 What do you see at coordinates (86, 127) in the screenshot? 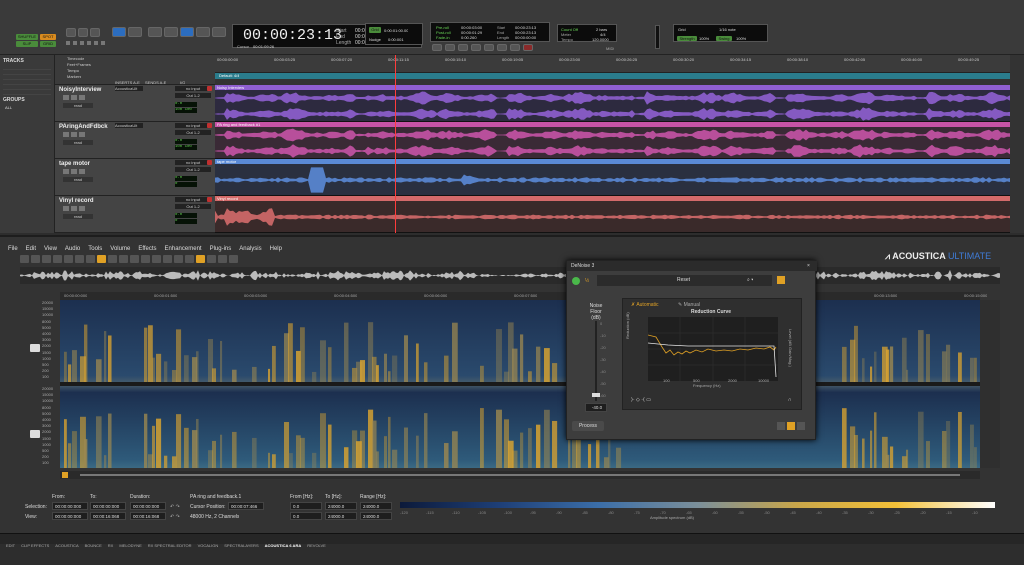
I see `track-name: PAringAndFdbck` at bounding box center [86, 127].